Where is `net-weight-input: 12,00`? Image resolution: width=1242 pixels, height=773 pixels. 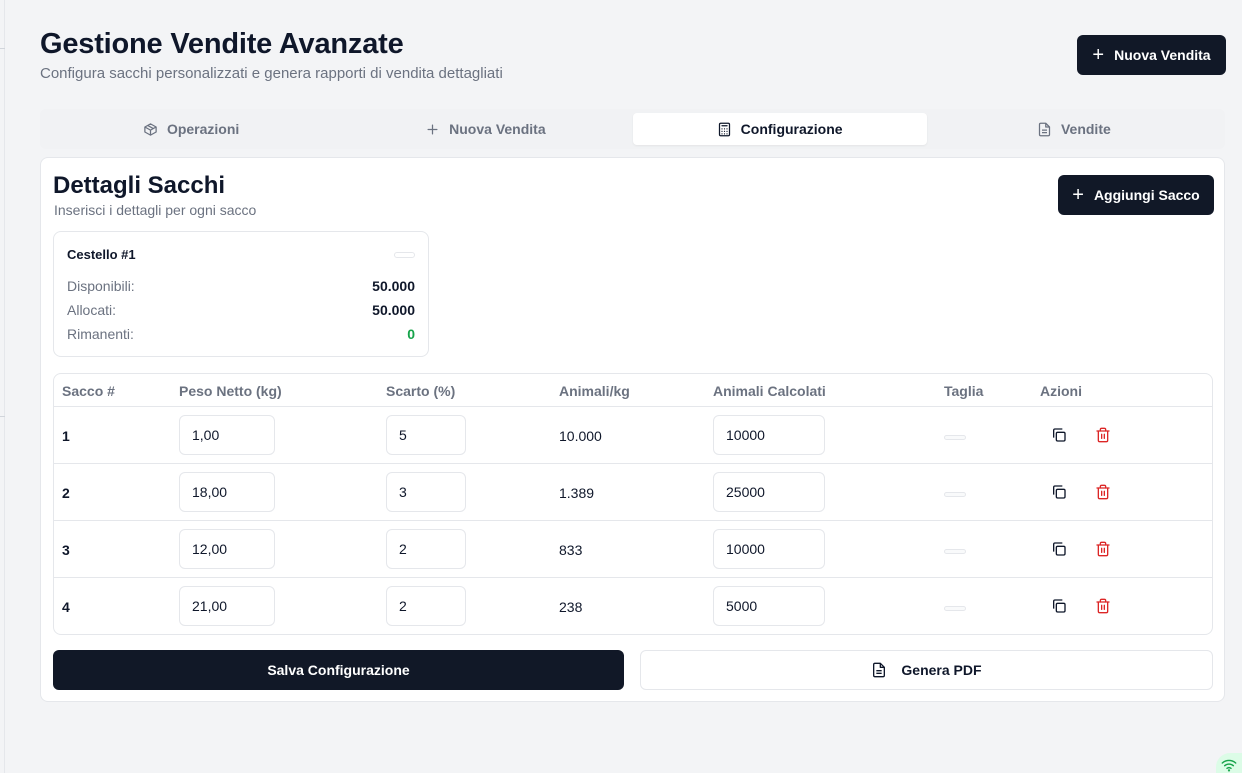
net-weight-input: 12,00 is located at coordinates (227, 549).